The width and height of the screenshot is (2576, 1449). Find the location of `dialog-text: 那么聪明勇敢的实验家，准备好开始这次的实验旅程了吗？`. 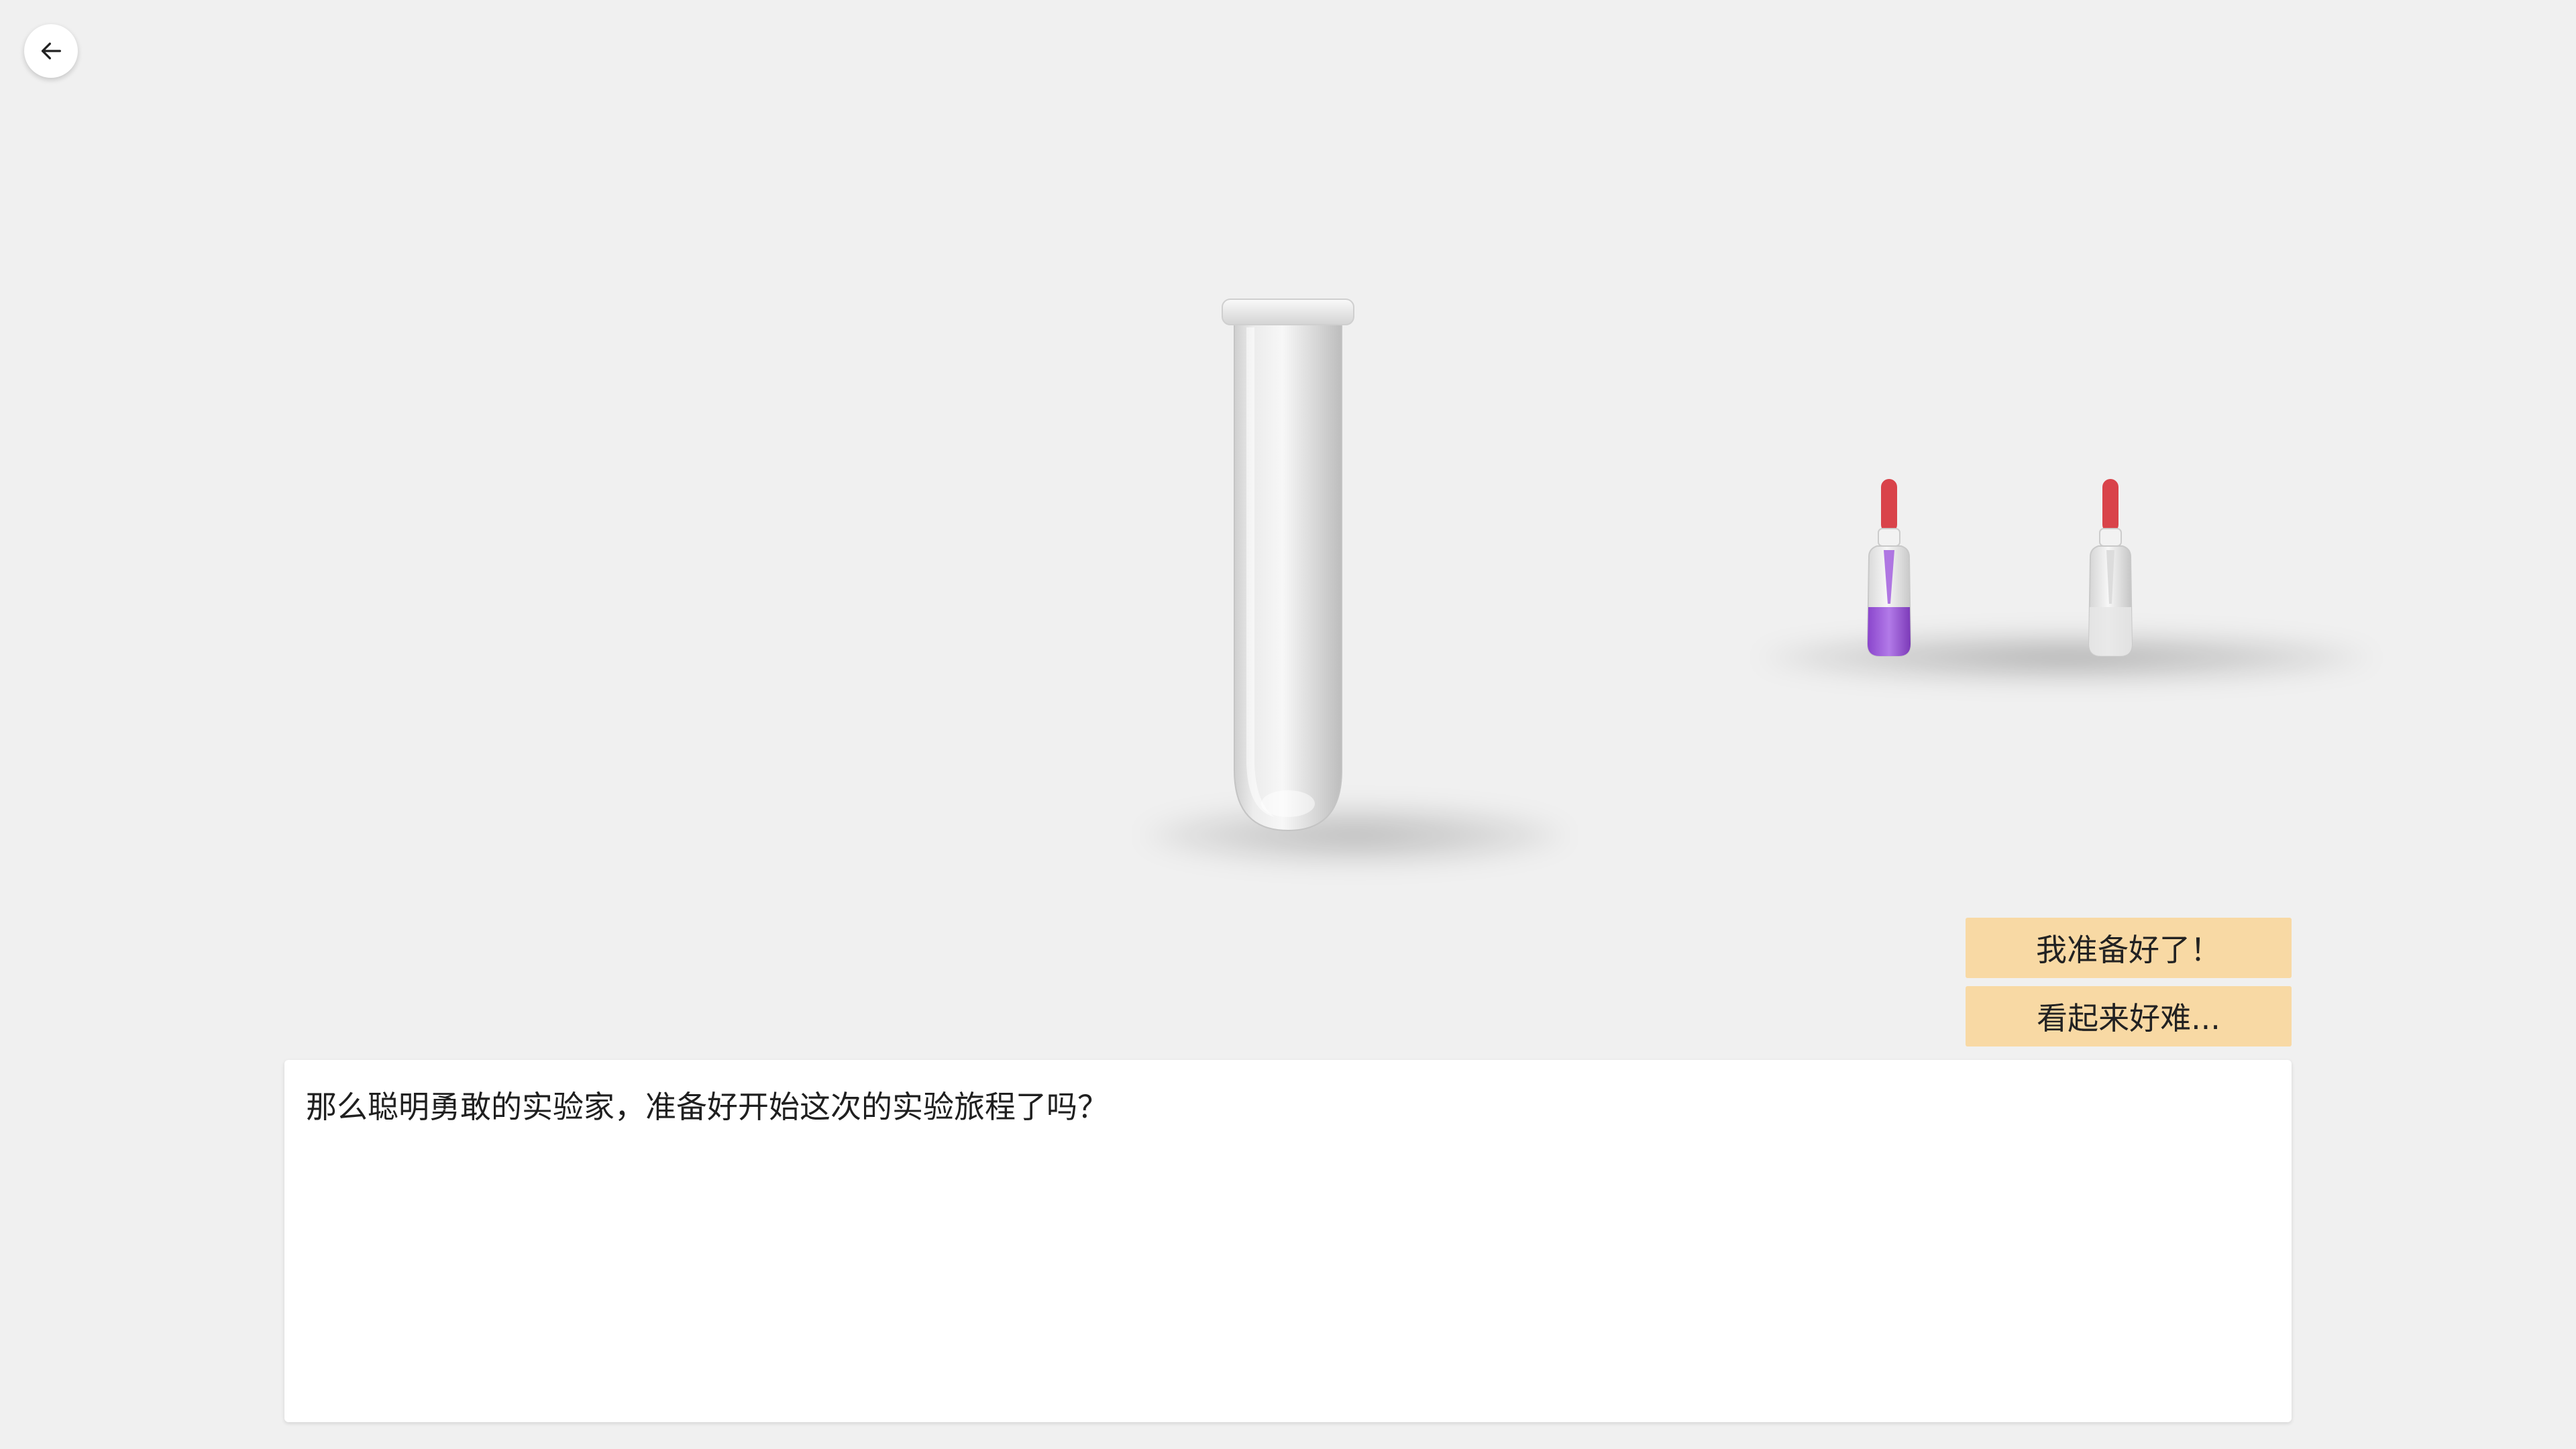

dialog-text: 那么聪明勇敢的实验家，准备好开始这次的实验旅程了吗？ is located at coordinates (707, 1107).